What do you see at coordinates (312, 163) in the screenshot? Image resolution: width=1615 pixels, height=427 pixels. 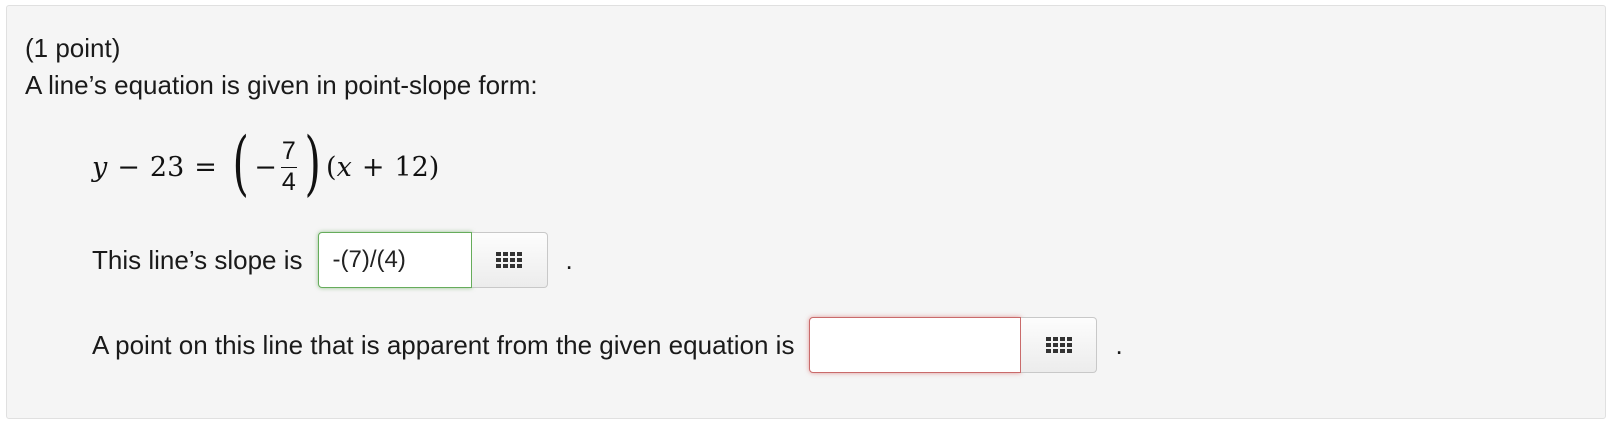 I see `right-big-paren: )` at bounding box center [312, 163].